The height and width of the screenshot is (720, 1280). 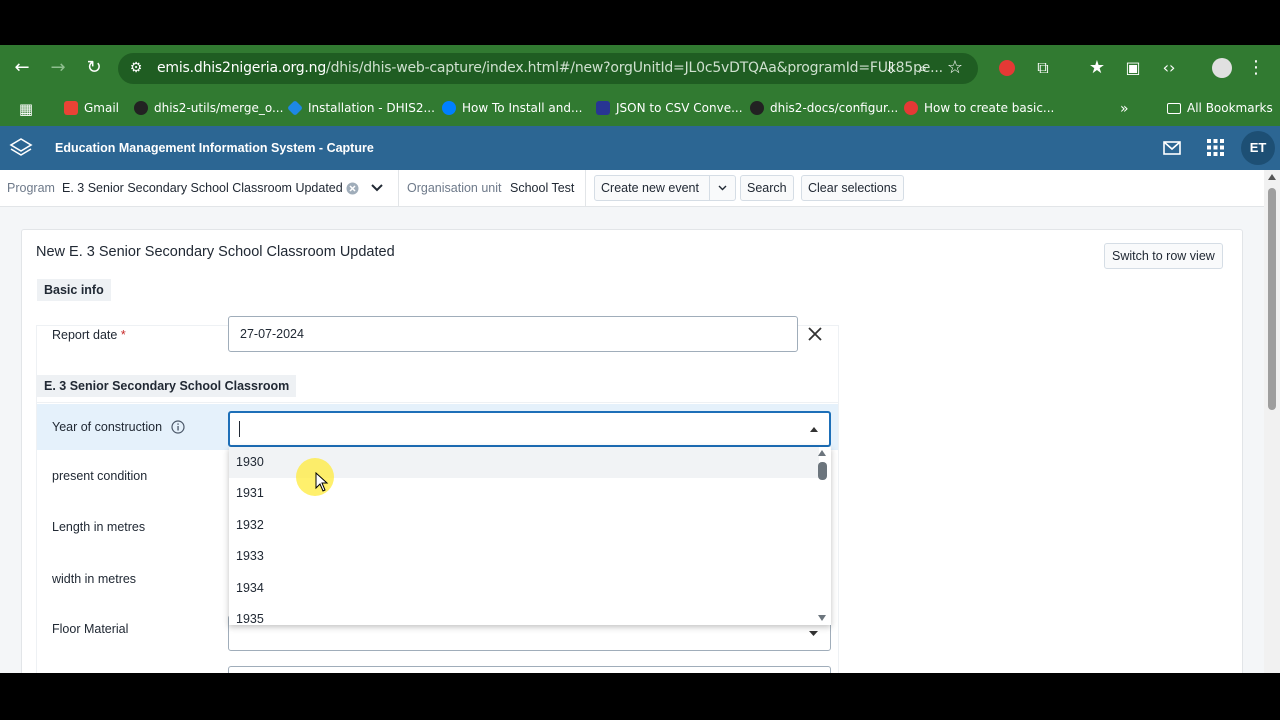 I want to click on search-button: Search, so click(x=767, y=188).